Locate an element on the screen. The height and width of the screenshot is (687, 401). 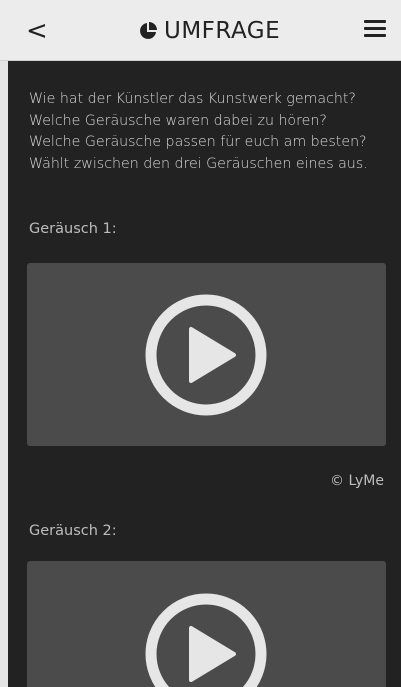
question-line: Welche Geräusche waren dabei zu hören? is located at coordinates (178, 120).